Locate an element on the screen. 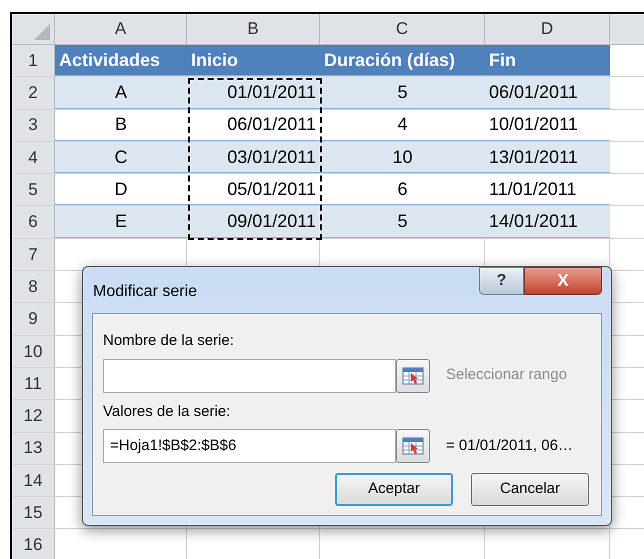 The height and width of the screenshot is (559, 644). row-header: 4 is located at coordinates (33, 158).